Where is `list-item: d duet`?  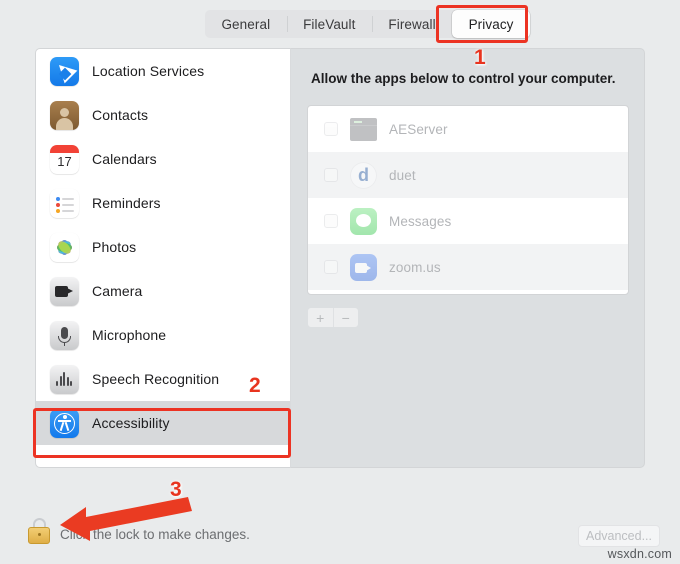 list-item: d duet is located at coordinates (468, 175).